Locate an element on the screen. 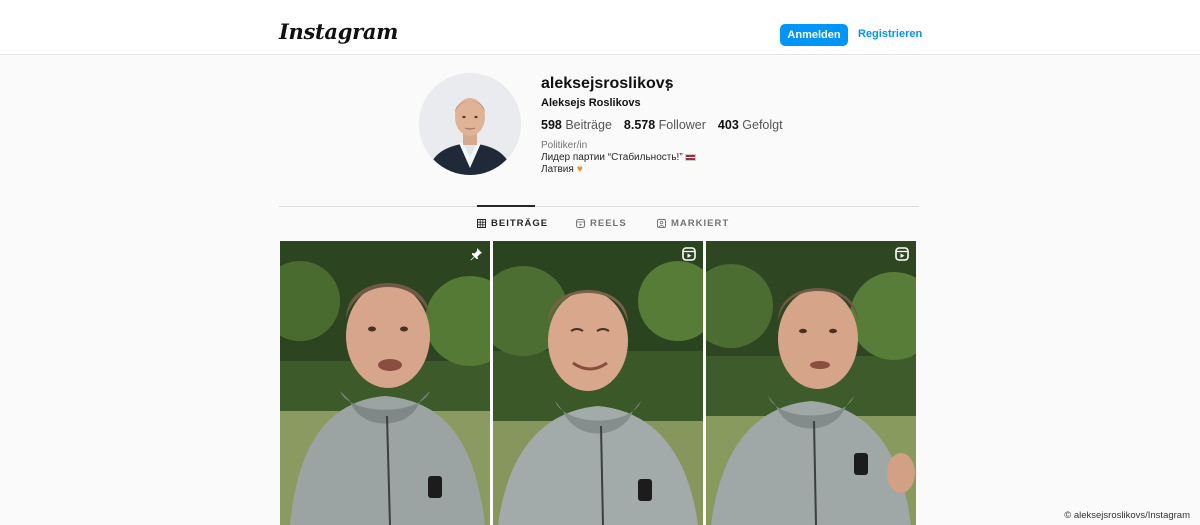  tagged-icon is located at coordinates (661, 223).